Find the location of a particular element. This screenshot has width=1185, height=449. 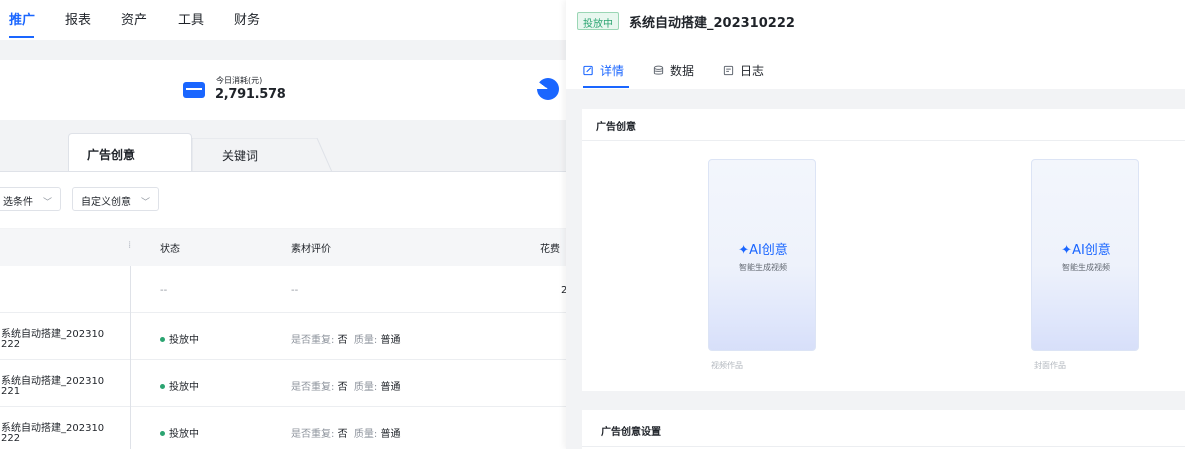

creative-cover-preview: ✦AI创意 智能生成视频 is located at coordinates (1085, 255).